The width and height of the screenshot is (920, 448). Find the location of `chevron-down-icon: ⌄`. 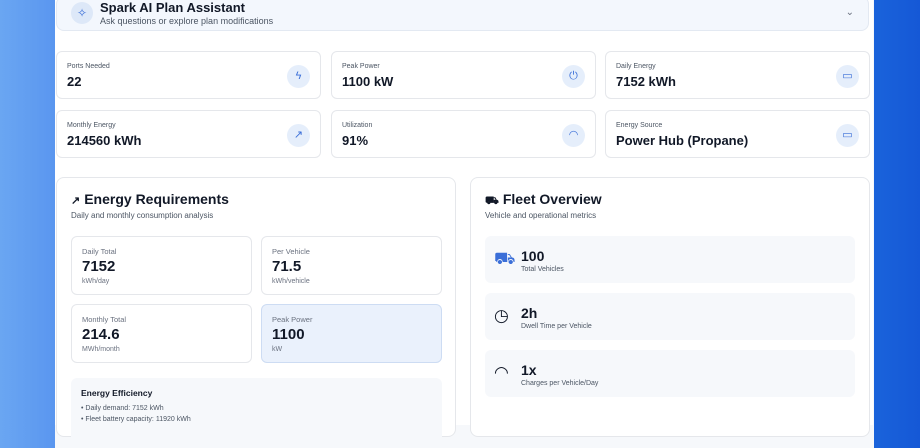

chevron-down-icon: ⌄ is located at coordinates (850, 12).